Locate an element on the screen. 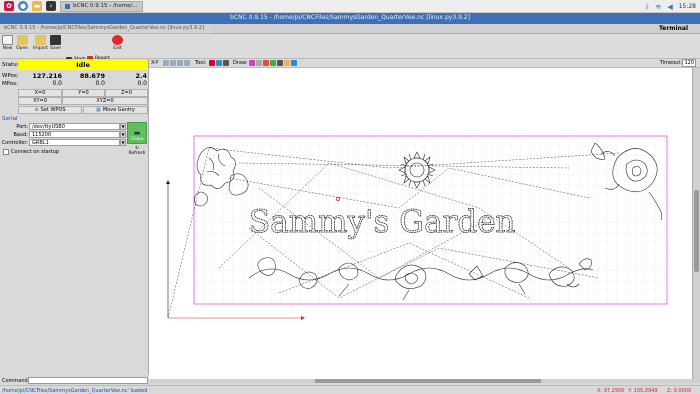 The image size is (700, 394). title-text: Sammy's Garden is located at coordinates (382, 222).